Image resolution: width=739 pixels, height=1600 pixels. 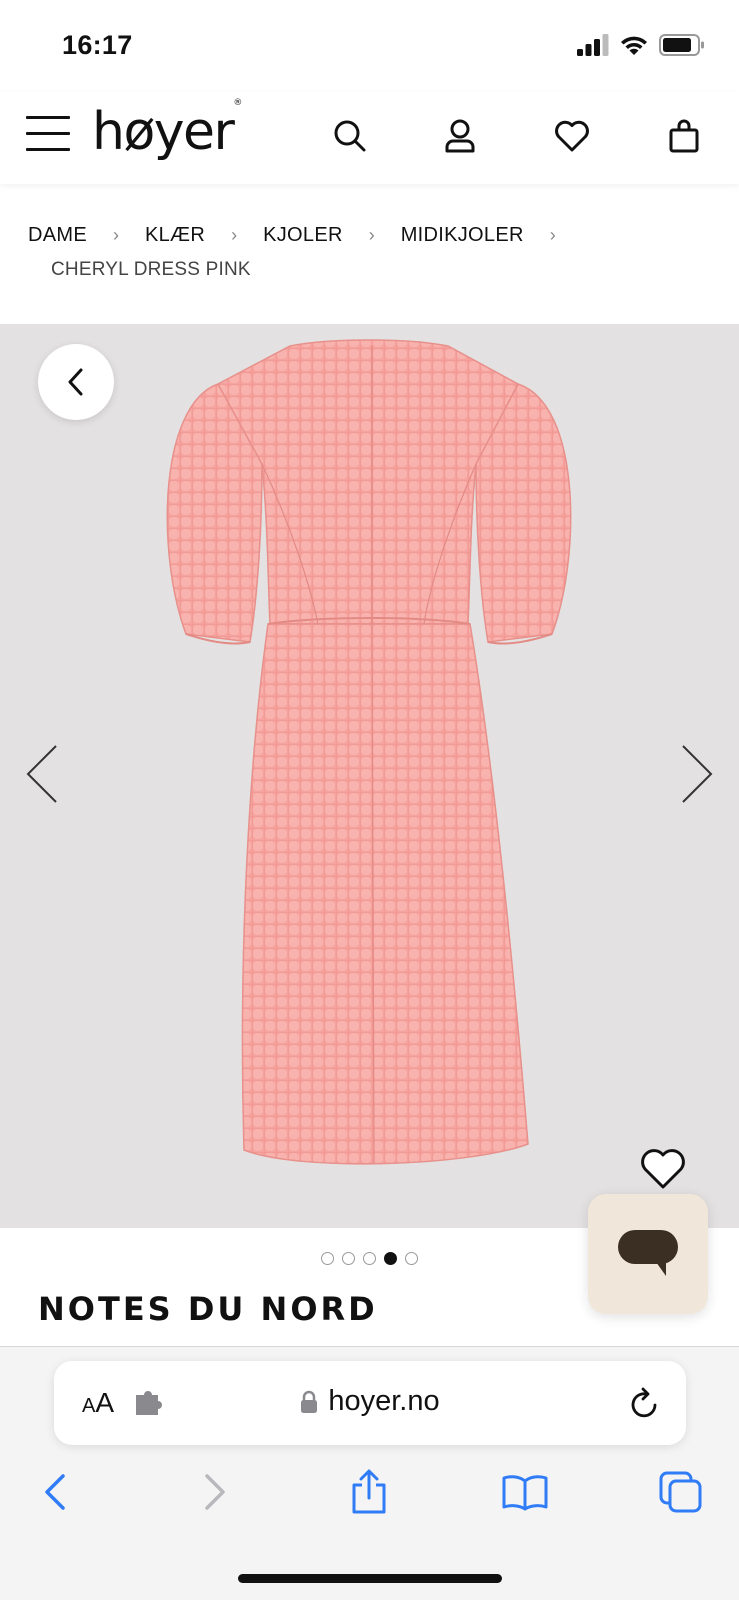 I want to click on status-time: 16:17, so click(x=97, y=45).